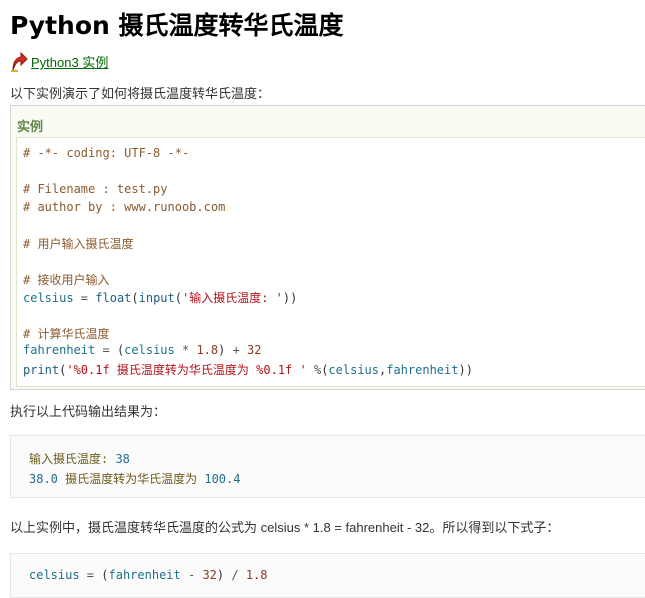  What do you see at coordinates (105, 575) in the screenshot?
I see `formula-token: (` at bounding box center [105, 575].